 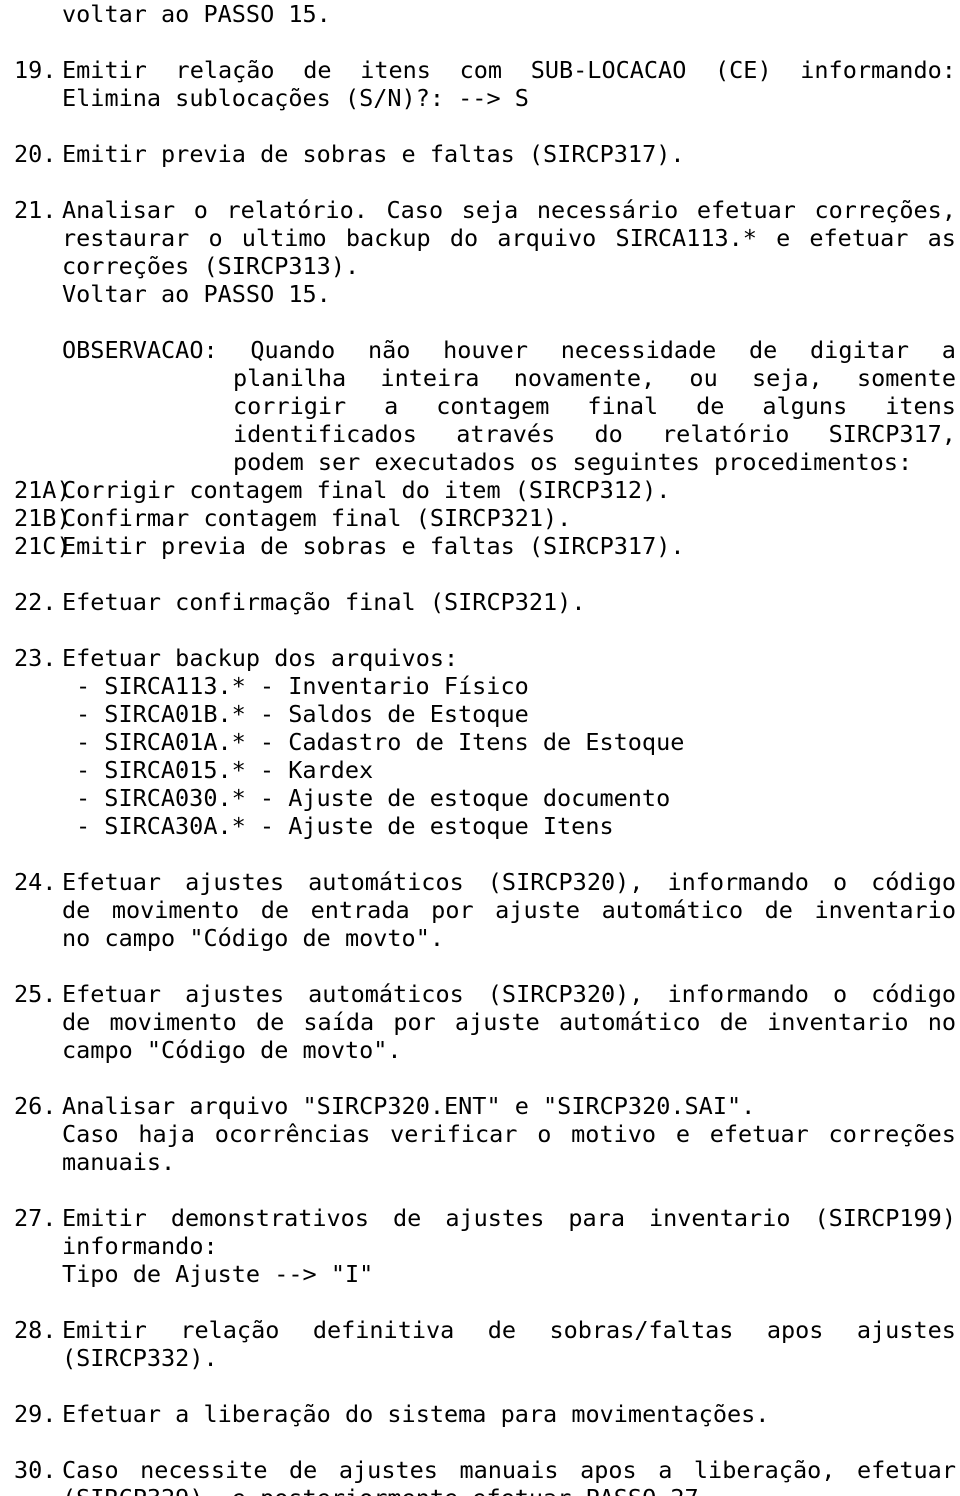 I want to click on text-line: campo "Código de movto"., so click(x=485, y=1050).